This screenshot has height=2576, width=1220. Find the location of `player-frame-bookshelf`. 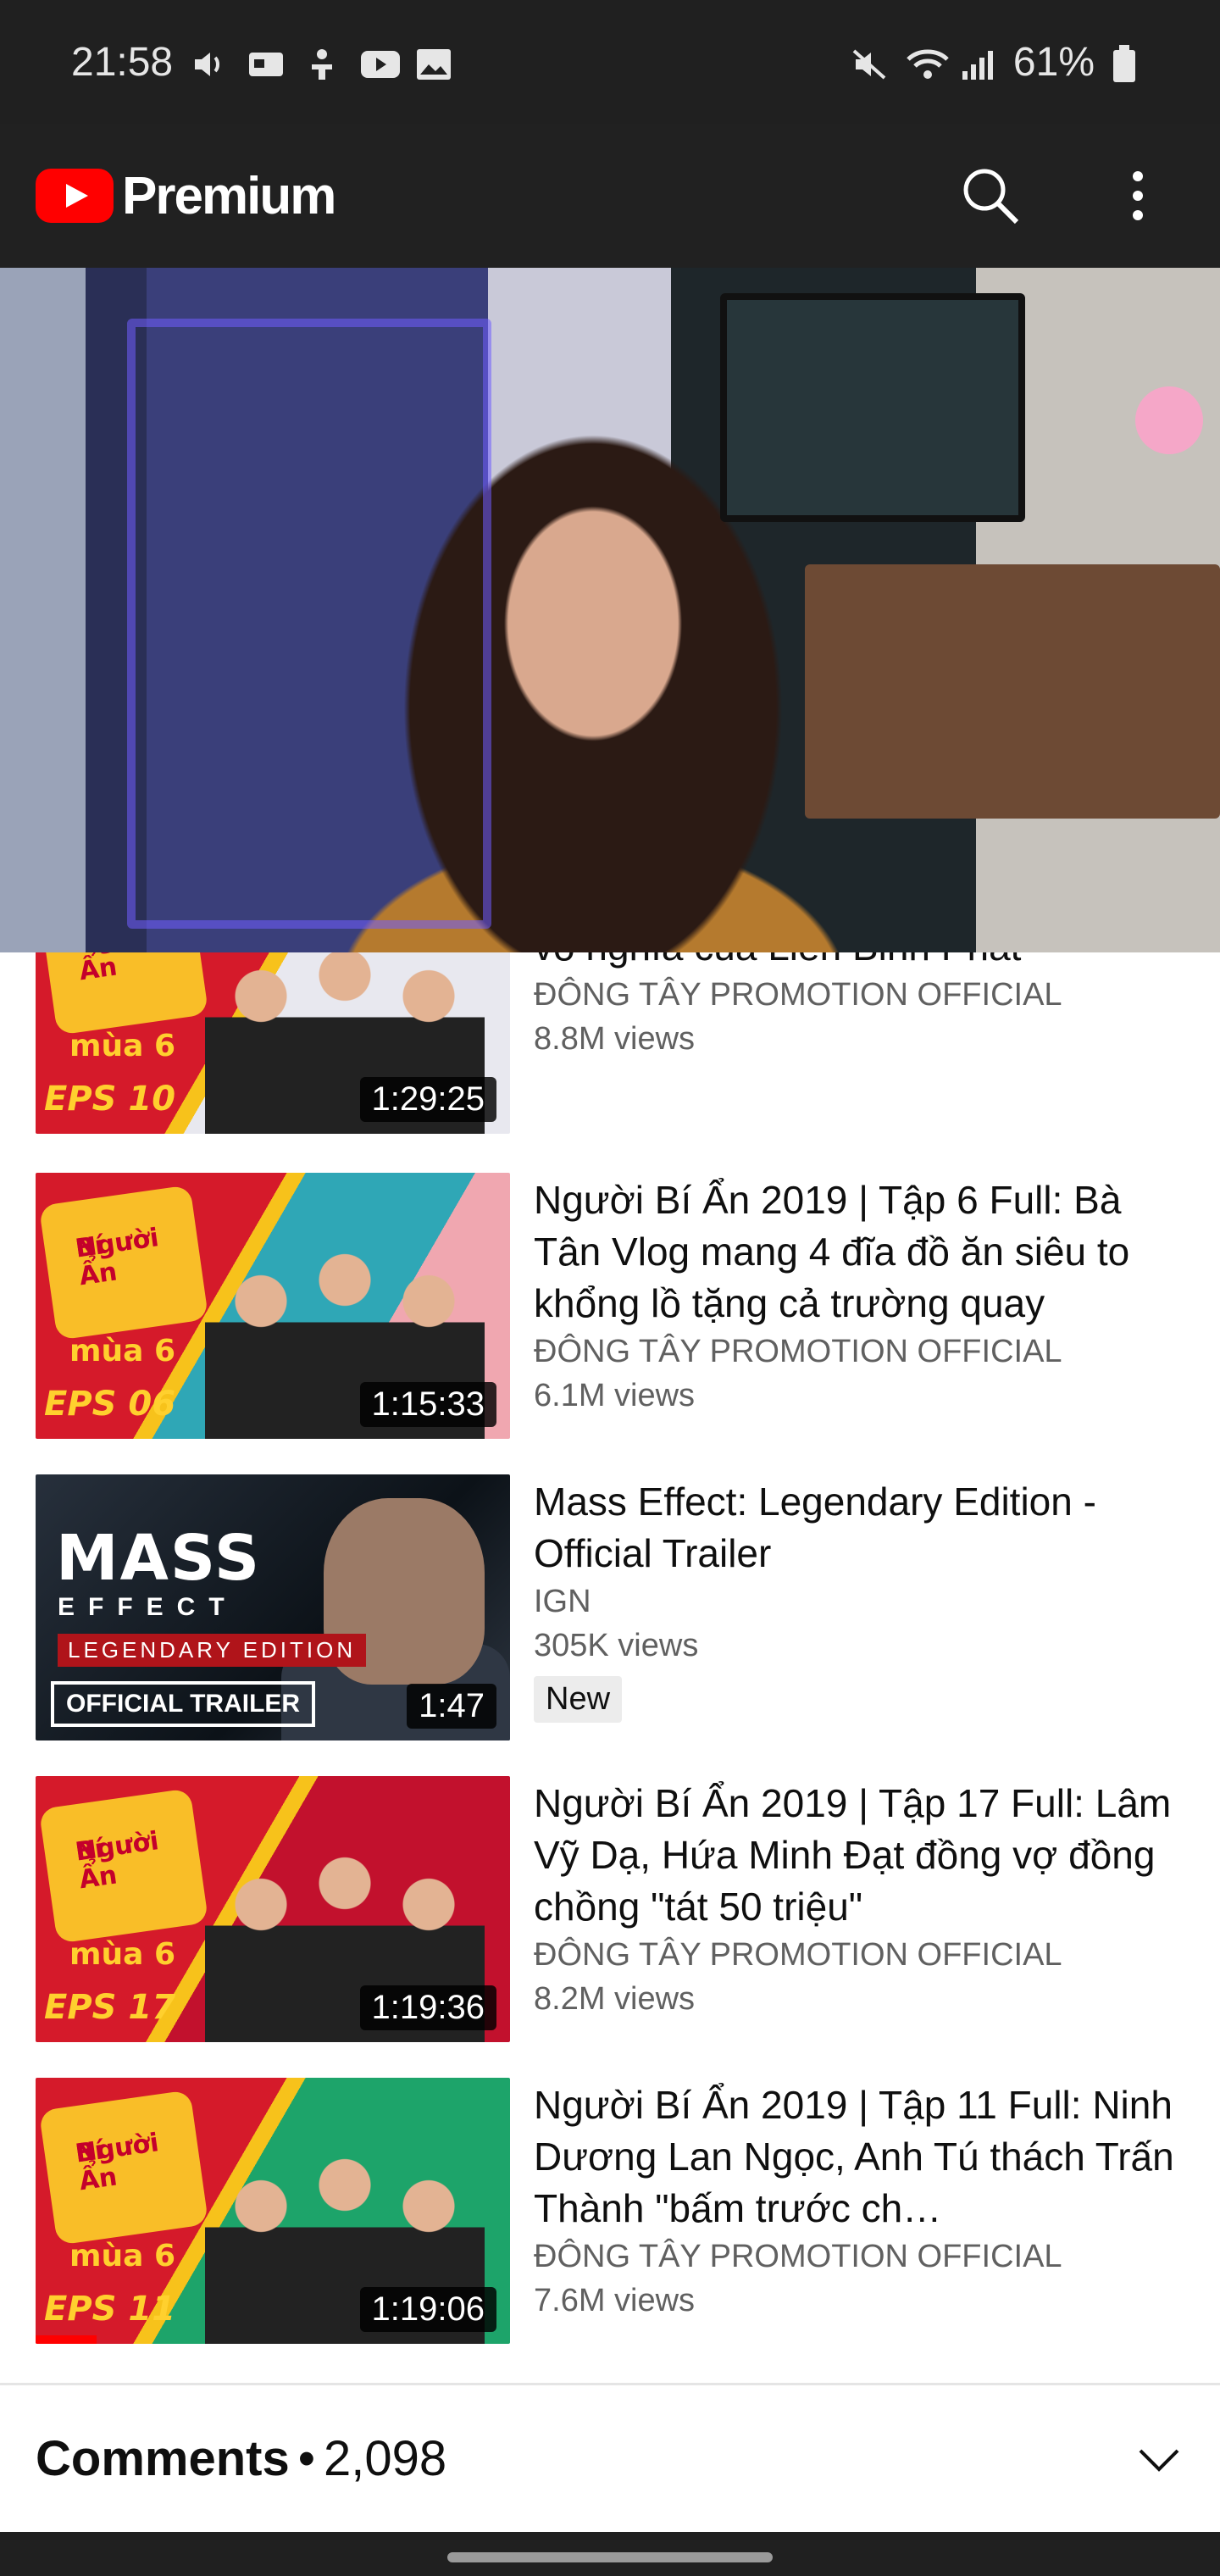

player-frame-bookshelf is located at coordinates (309, 624).